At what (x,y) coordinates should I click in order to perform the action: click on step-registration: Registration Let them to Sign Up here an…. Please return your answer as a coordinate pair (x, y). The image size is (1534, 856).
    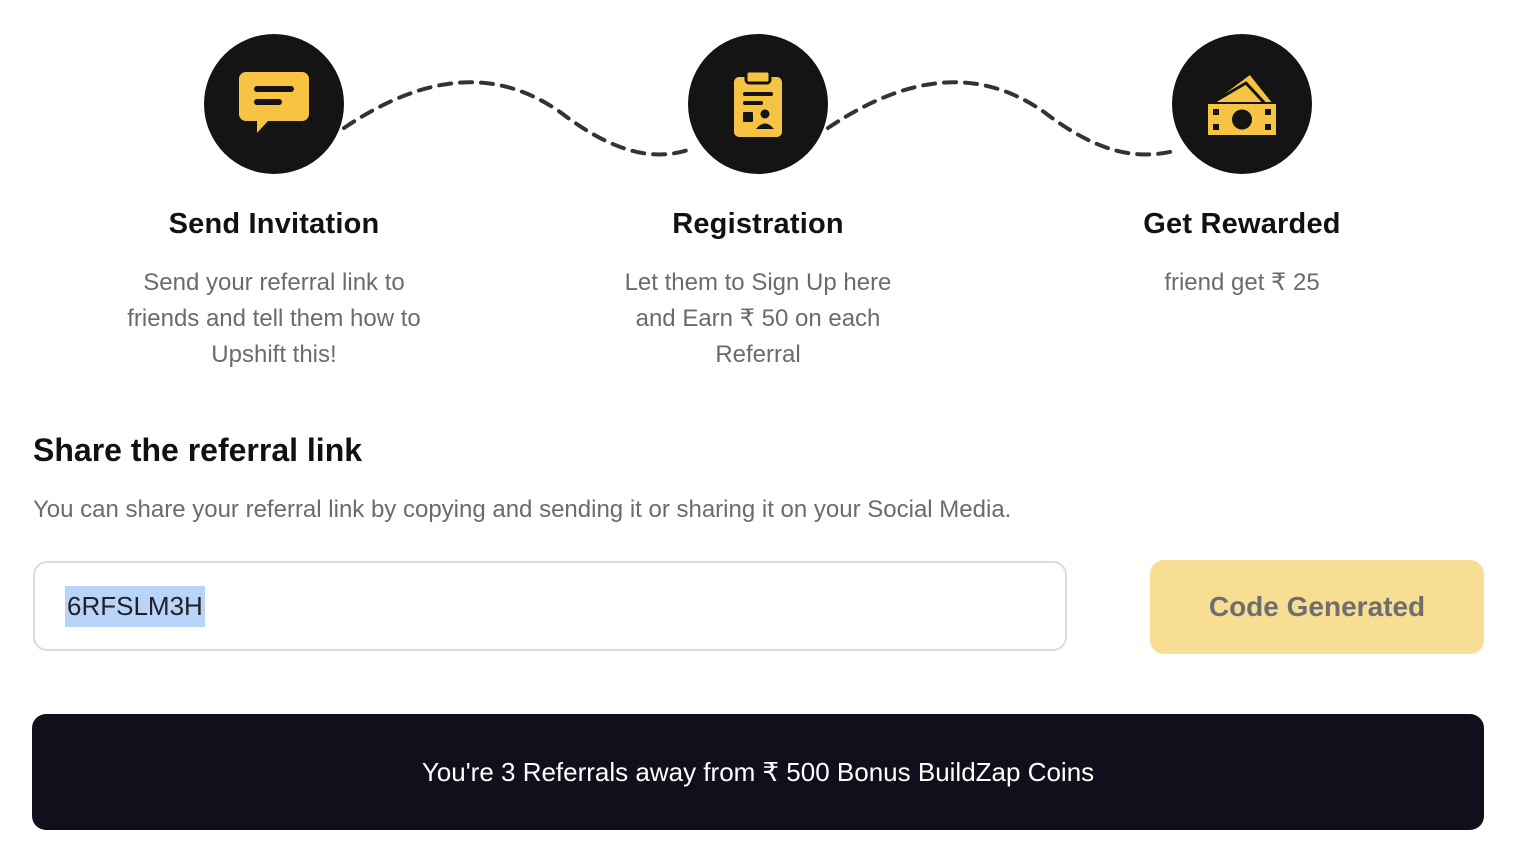
    Looking at the image, I should click on (758, 203).